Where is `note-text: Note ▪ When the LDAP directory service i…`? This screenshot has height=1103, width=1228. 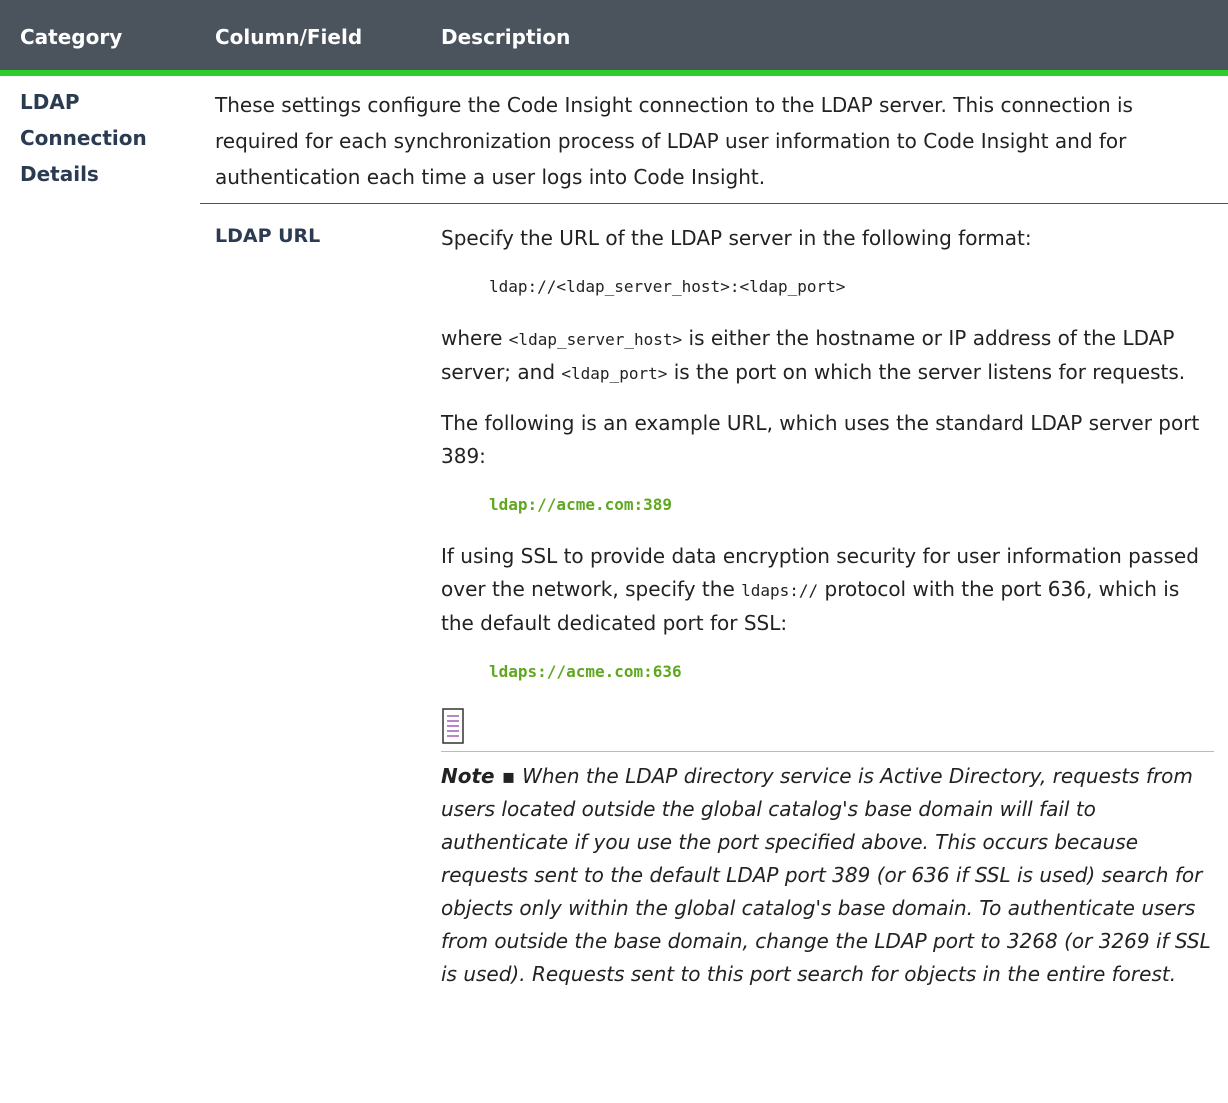 note-text: Note ▪ When the LDAP directory service i… is located at coordinates (826, 875).